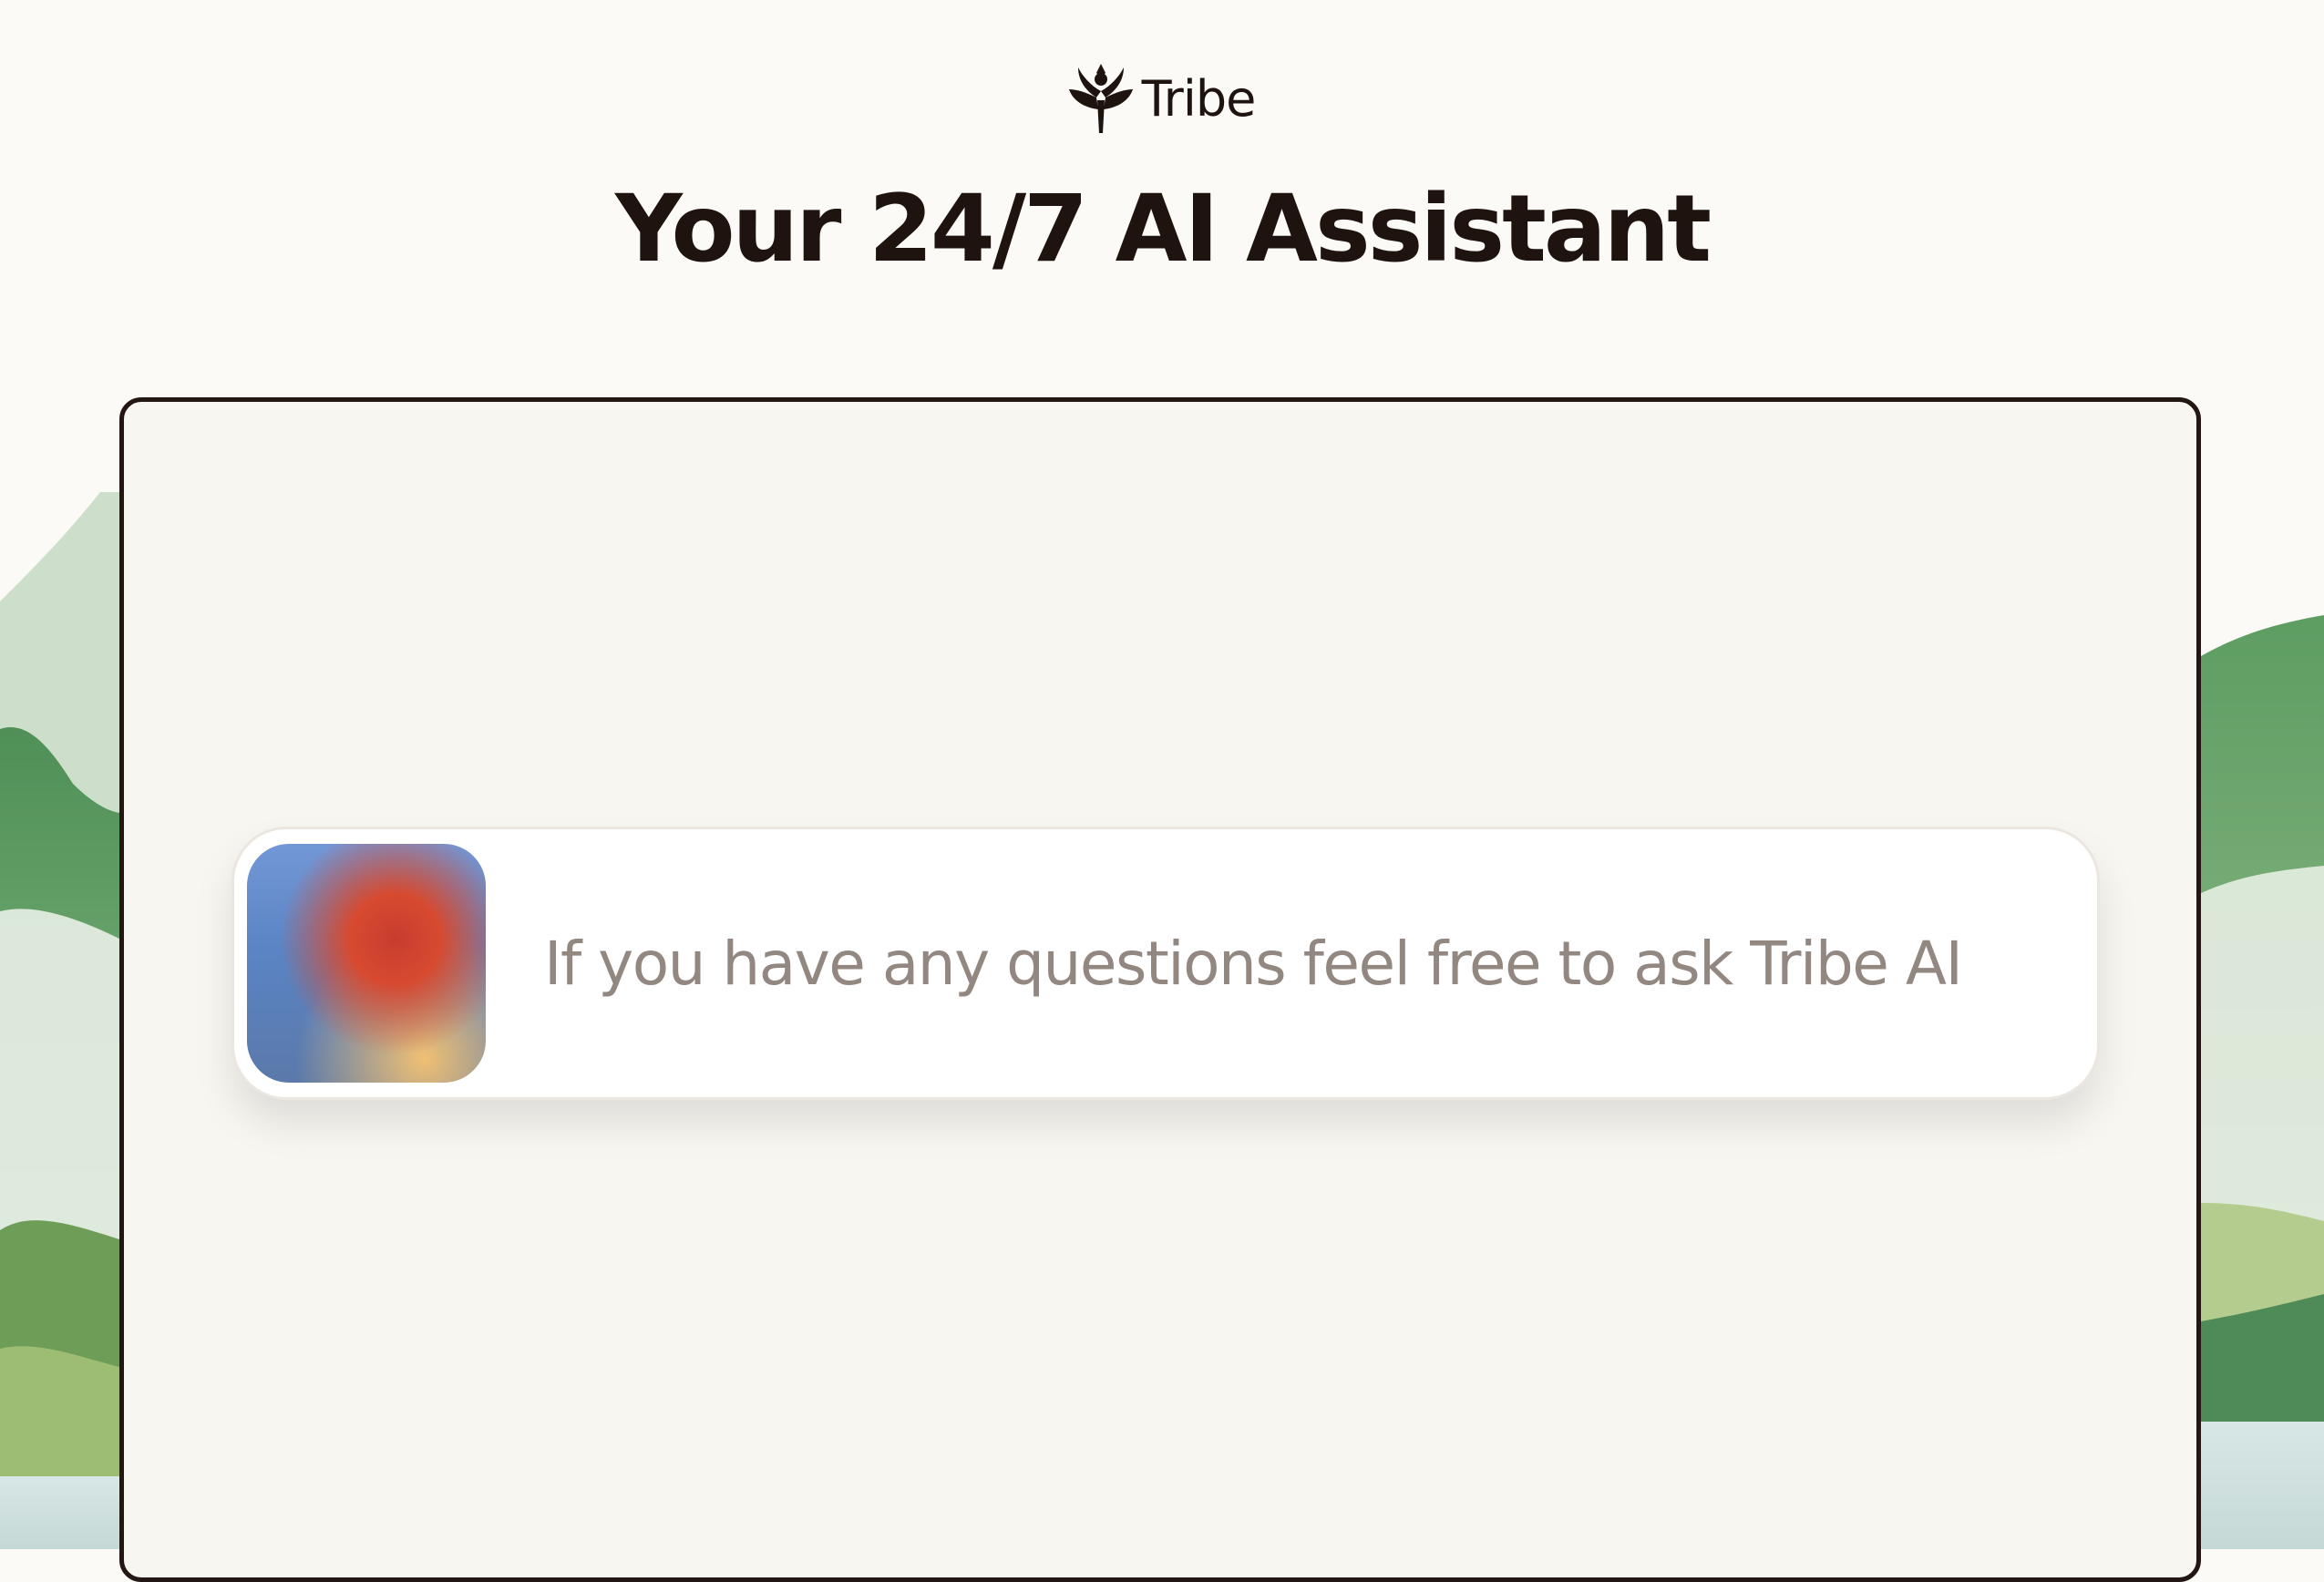 Image resolution: width=2324 pixels, height=1582 pixels. I want to click on brand-name: Tribe, so click(1199, 98).